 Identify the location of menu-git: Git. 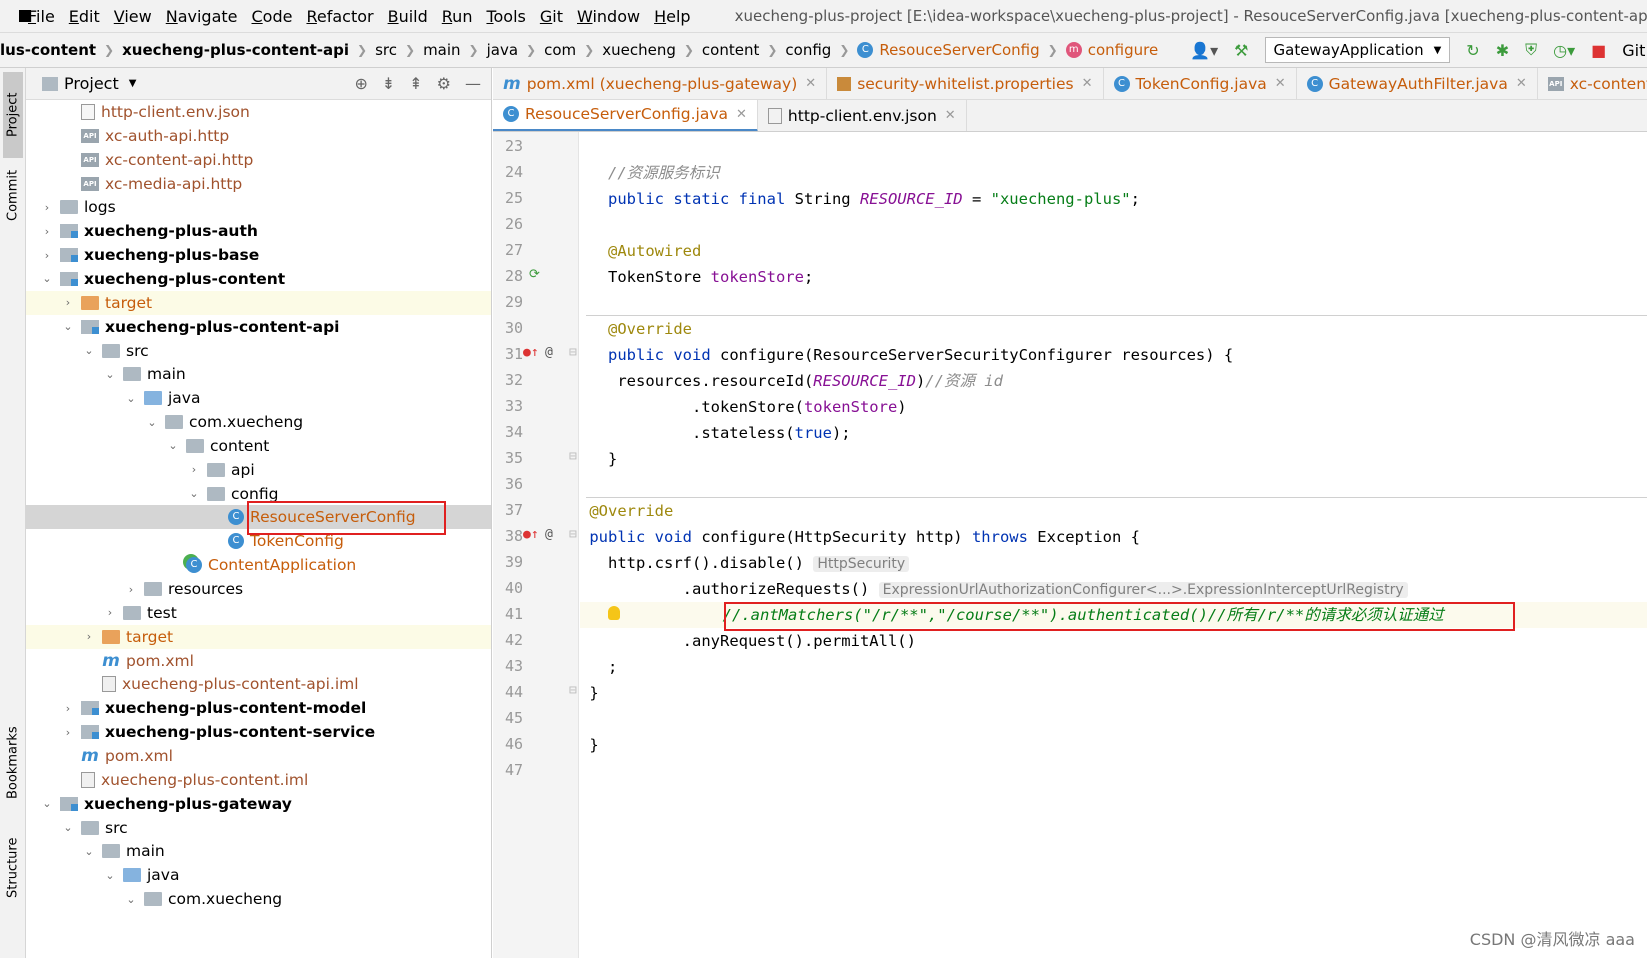
(551, 16).